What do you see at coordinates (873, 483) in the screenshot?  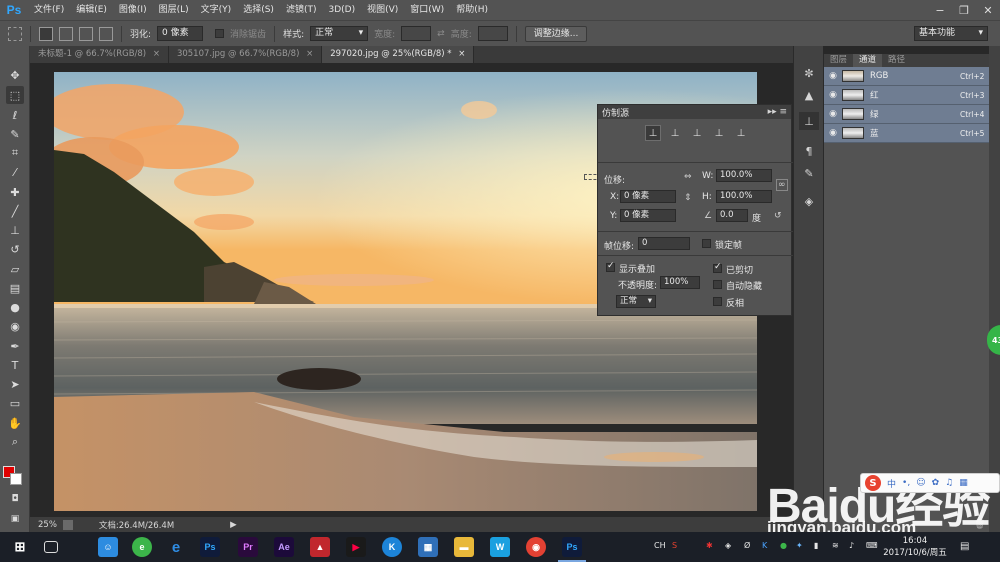 I see `sogou-logo-icon: S` at bounding box center [873, 483].